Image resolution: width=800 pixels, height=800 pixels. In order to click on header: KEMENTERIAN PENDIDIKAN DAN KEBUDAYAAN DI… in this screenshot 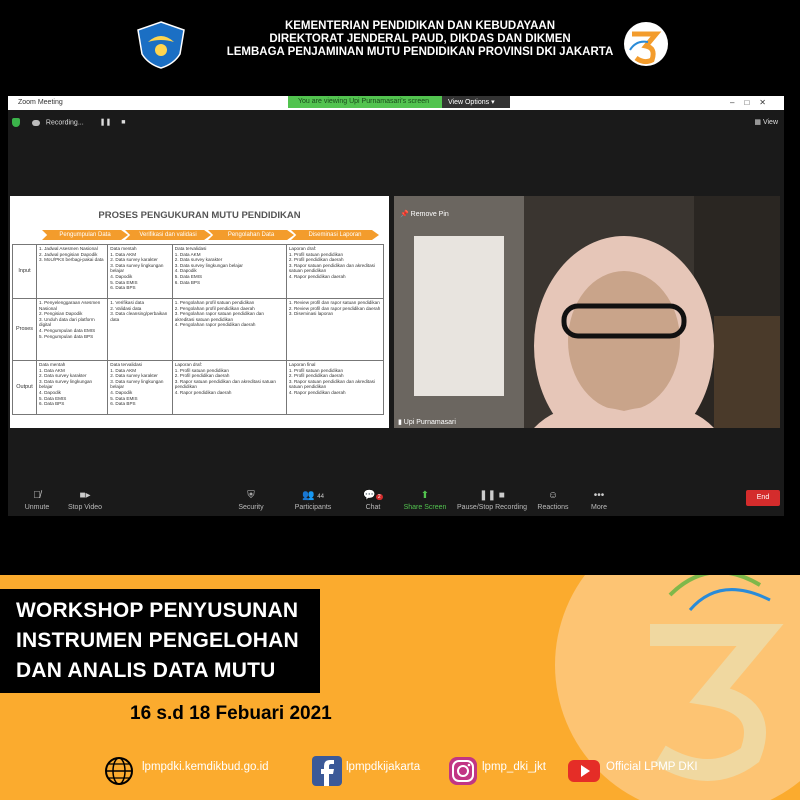, I will do `click(400, 46)`.